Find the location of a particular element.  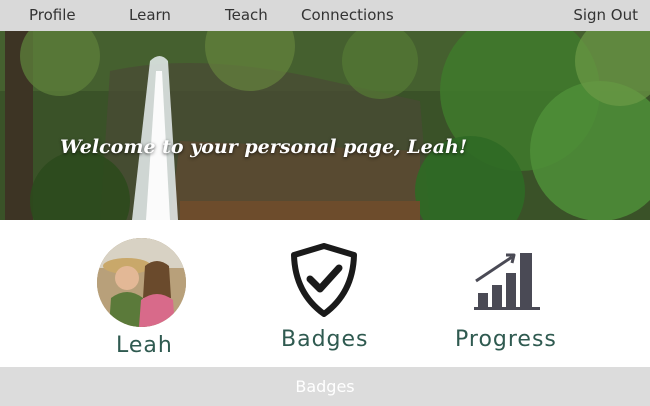

top-nav: Profile Learn Teach Connections Sign Out is located at coordinates (325, 16).